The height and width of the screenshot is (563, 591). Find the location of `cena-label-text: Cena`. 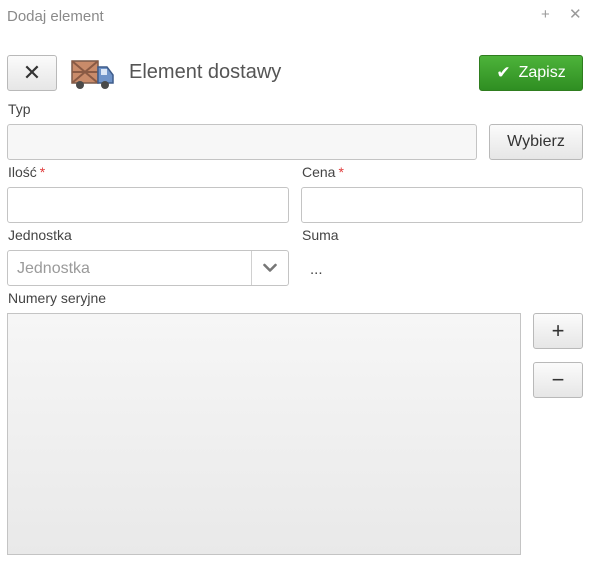

cena-label-text: Cena is located at coordinates (319, 172).